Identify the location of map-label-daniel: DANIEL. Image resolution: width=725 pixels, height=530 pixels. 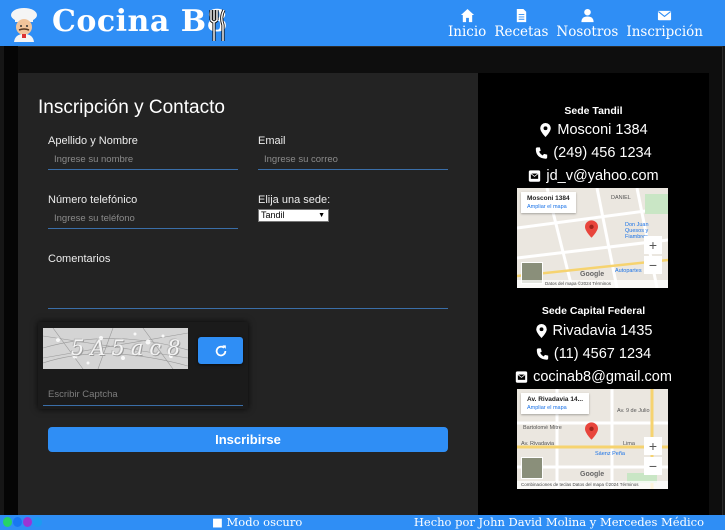
(621, 198).